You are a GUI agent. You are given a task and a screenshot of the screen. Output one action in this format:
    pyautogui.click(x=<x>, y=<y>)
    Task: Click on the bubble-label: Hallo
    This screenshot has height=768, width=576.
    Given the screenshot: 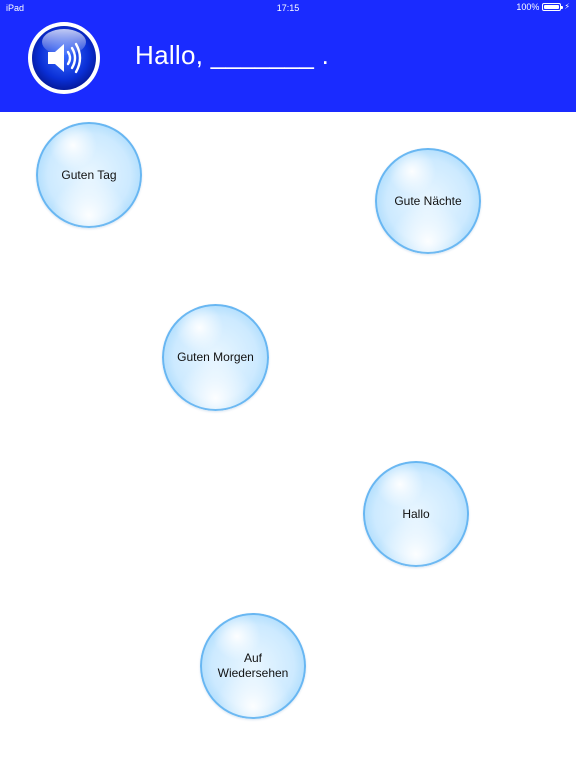 What is the action you would take?
    pyautogui.click(x=416, y=513)
    